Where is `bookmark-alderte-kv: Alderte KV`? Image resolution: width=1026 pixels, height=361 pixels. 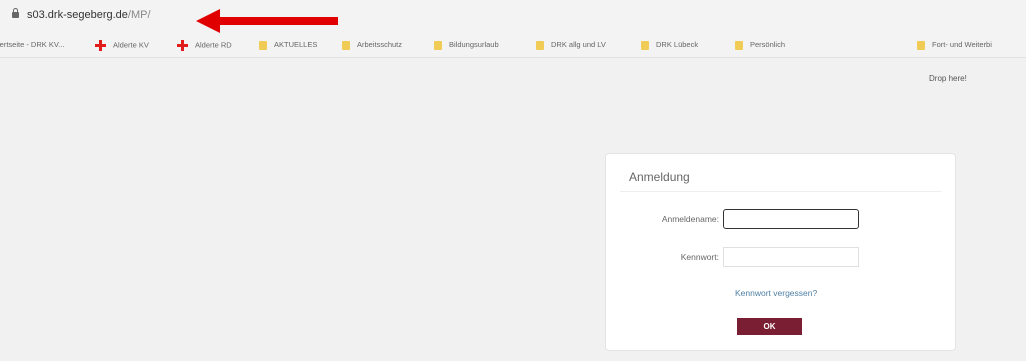
bookmark-alderte-kv: Alderte KV is located at coordinates (122, 45).